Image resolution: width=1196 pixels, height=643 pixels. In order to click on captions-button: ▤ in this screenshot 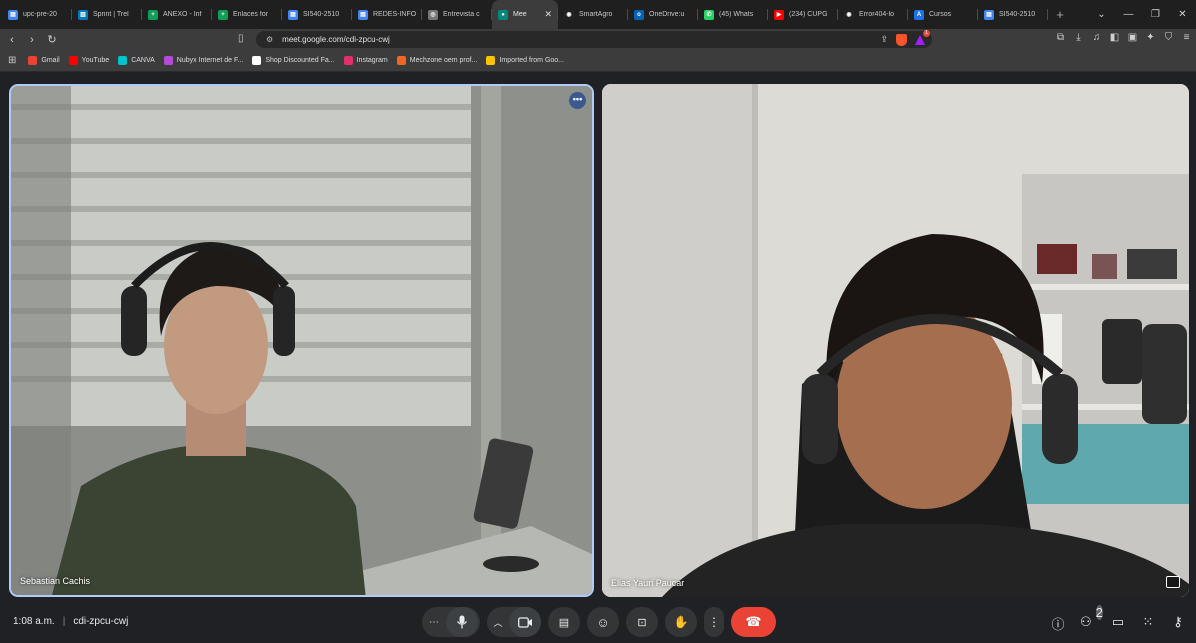, I will do `click(564, 622)`.